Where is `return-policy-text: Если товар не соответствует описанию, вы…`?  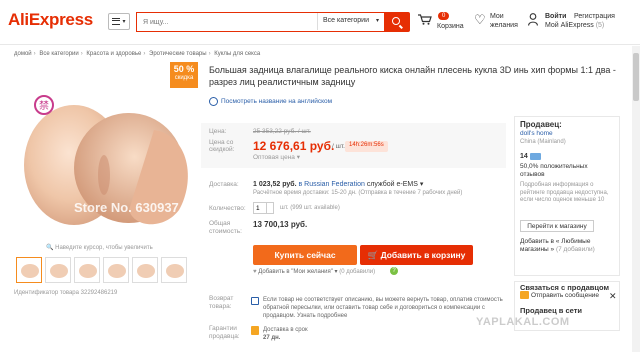
return-policy-text: Если товар не соответствует описанию, вы… is located at coordinates (383, 308).